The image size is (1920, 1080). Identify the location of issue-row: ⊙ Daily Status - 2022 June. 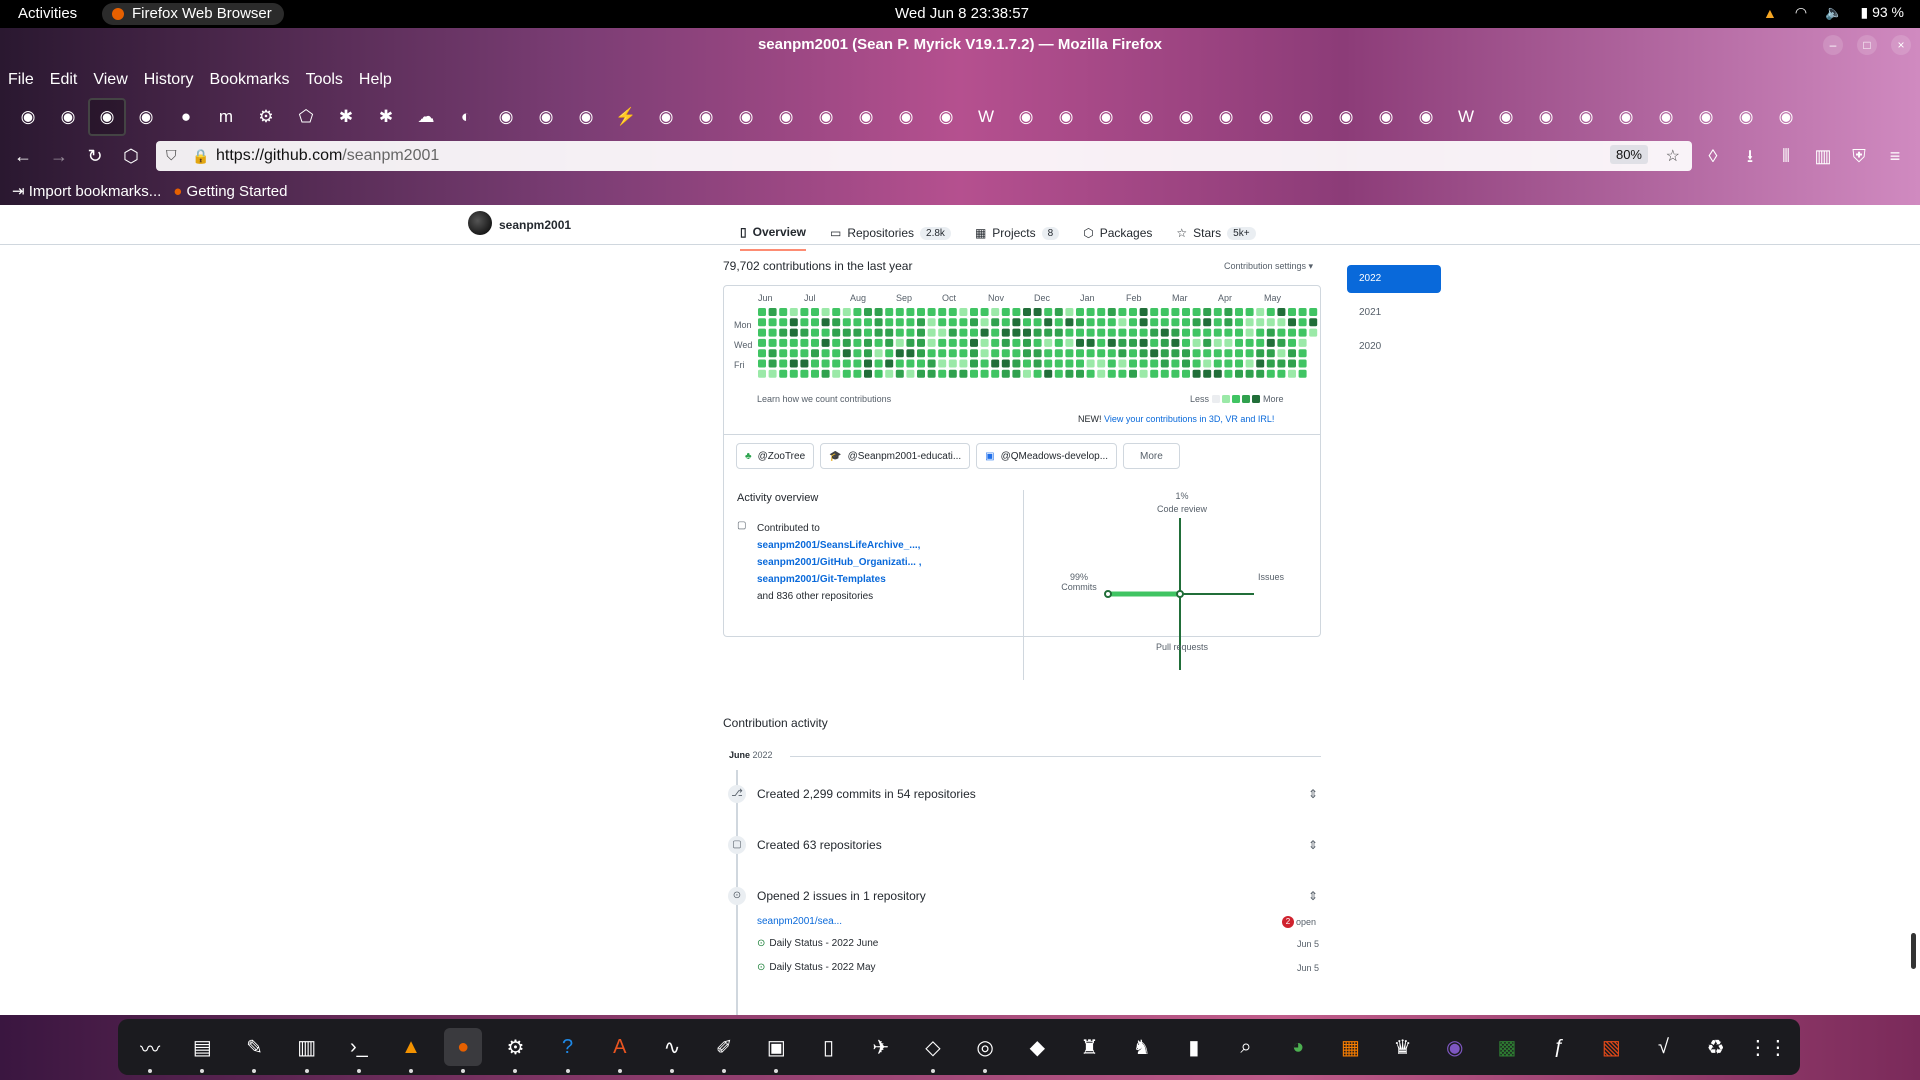
(817, 943).